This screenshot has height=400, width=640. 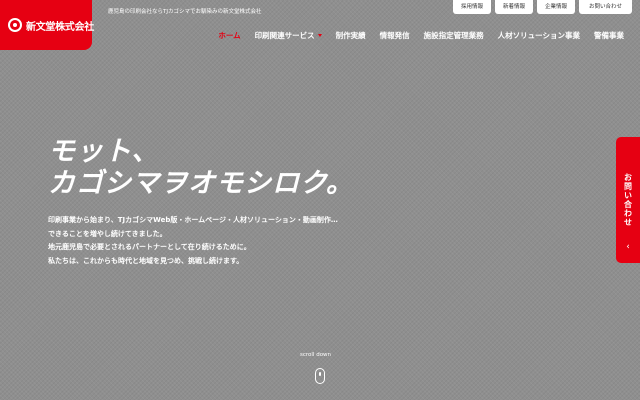 I want to click on nav-item-facility-management: 施設指定管理業務, so click(x=454, y=35).